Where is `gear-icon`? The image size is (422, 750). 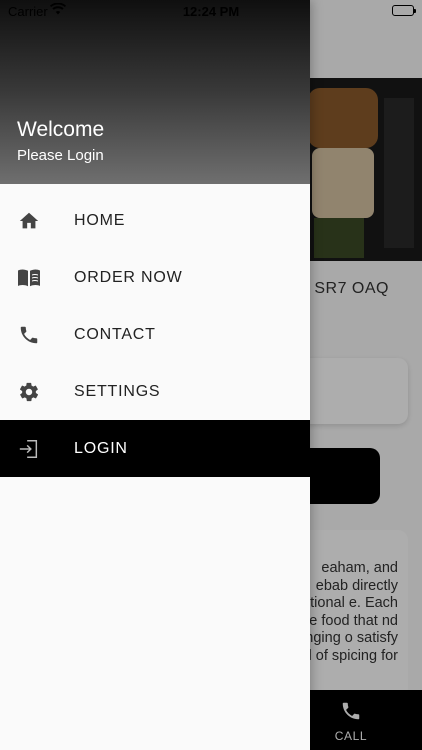 gear-icon is located at coordinates (29, 392).